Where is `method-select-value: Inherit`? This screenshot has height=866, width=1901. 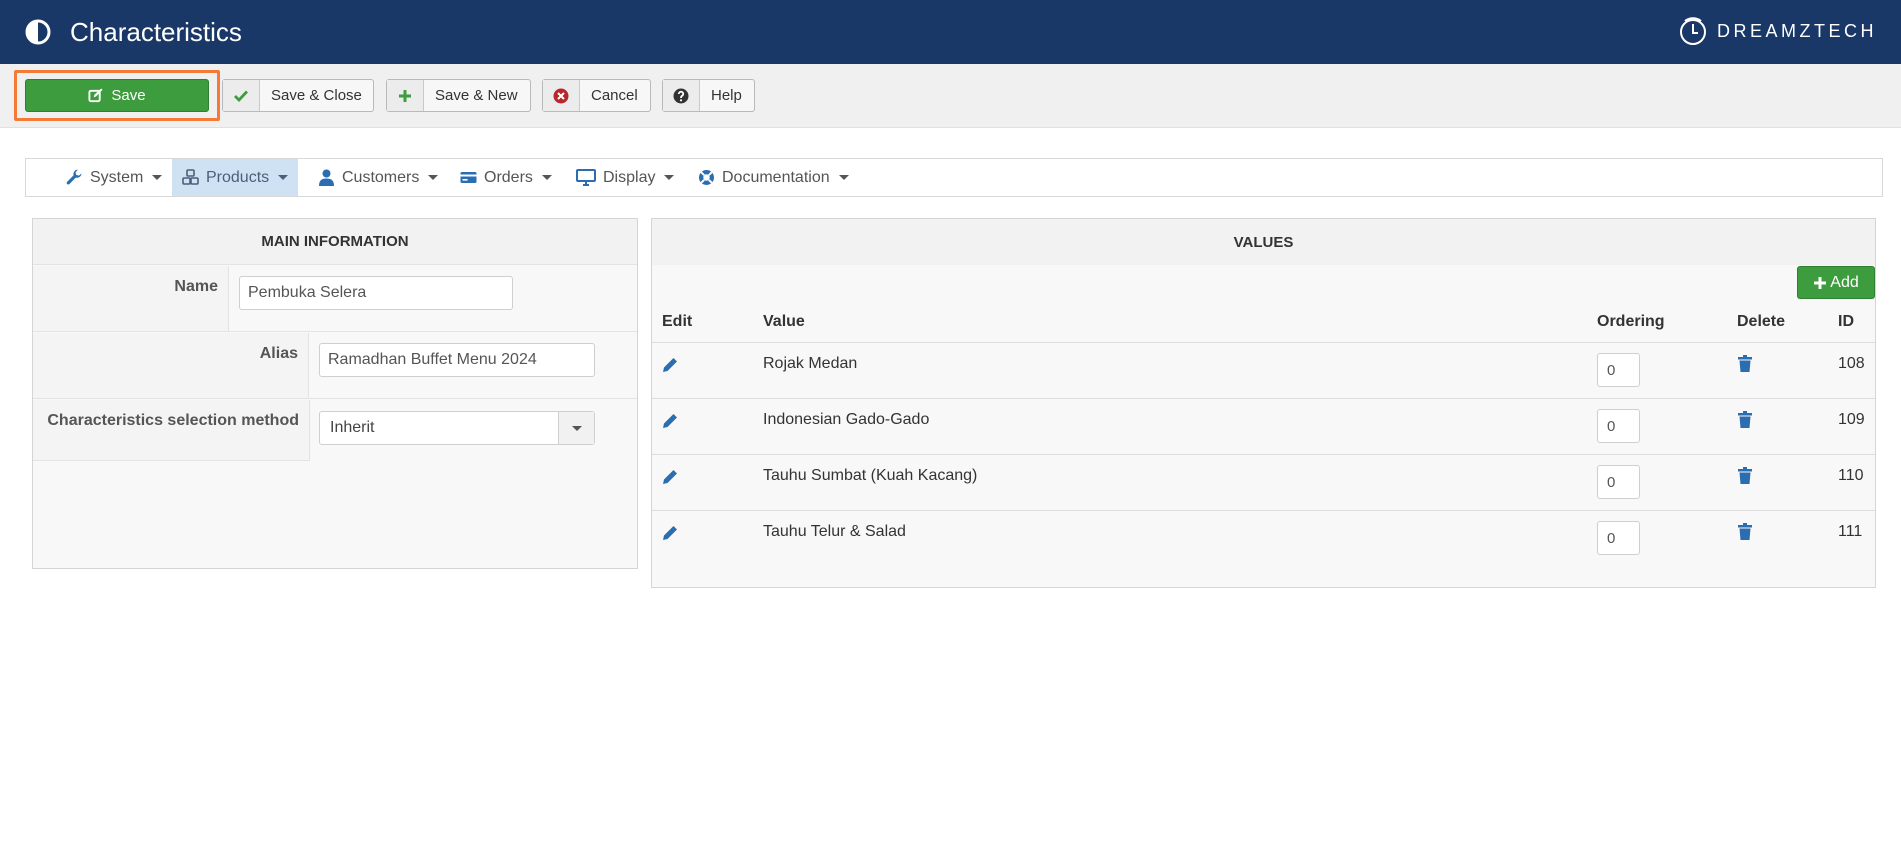
method-select-value: Inherit is located at coordinates (352, 427).